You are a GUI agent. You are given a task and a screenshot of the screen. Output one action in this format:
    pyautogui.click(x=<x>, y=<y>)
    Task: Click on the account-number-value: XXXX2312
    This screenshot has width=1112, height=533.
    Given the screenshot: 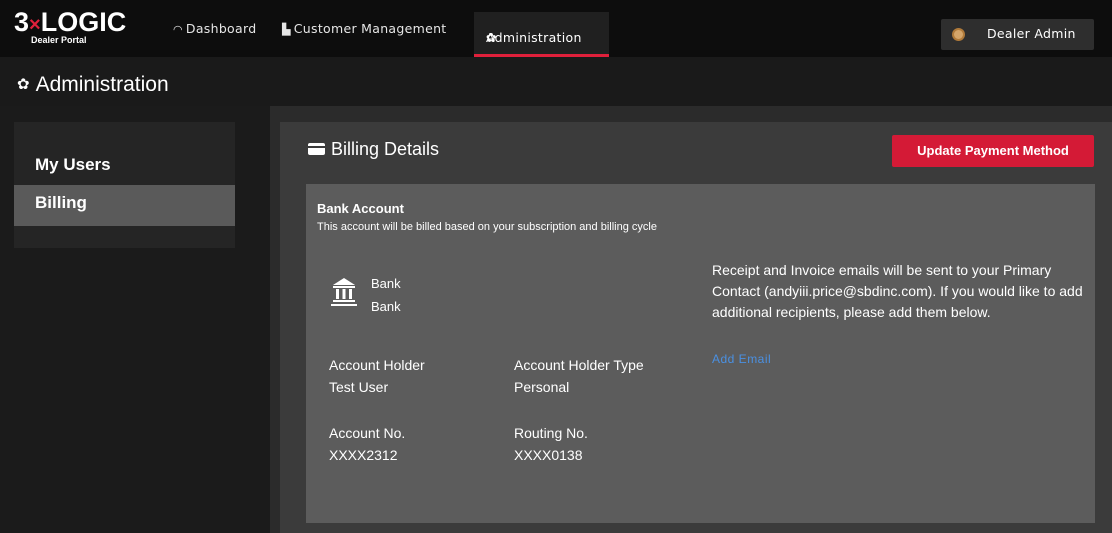 What is the action you would take?
    pyautogui.click(x=363, y=455)
    